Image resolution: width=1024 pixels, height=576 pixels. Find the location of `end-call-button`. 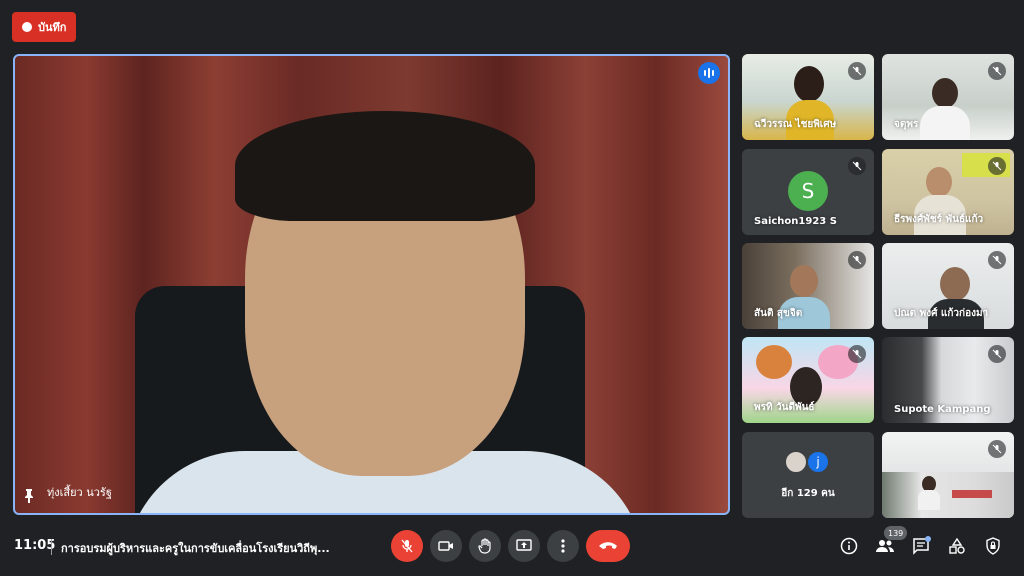

end-call-button is located at coordinates (608, 546).